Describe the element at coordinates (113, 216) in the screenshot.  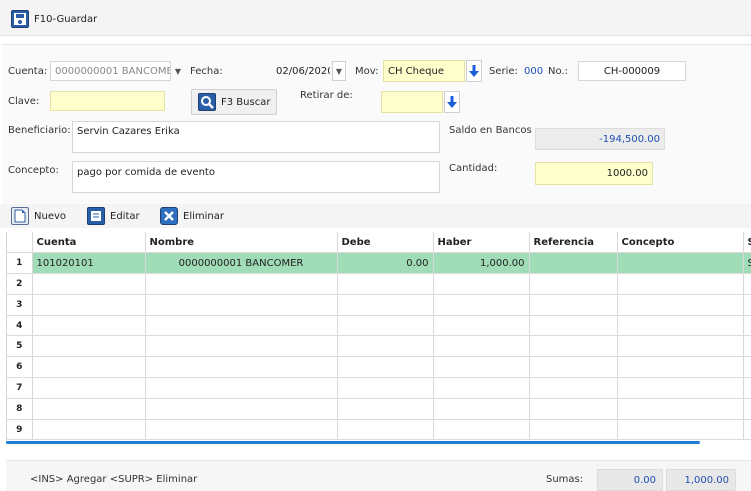
I see `editar-button: Editar` at that location.